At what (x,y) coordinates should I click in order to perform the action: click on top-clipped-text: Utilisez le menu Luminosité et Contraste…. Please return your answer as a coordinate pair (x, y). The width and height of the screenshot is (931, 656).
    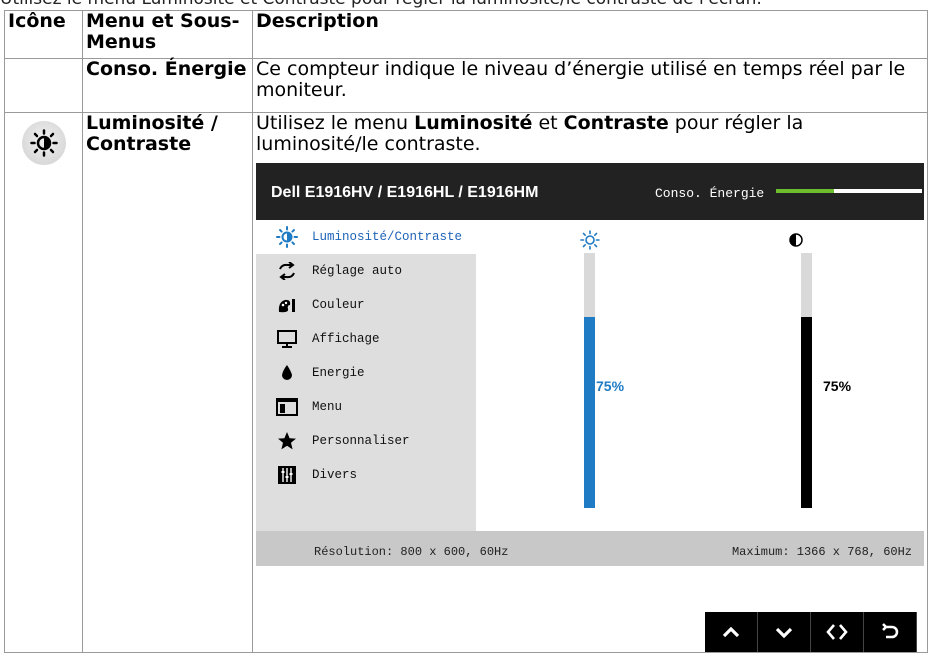
    Looking at the image, I should click on (381, 4).